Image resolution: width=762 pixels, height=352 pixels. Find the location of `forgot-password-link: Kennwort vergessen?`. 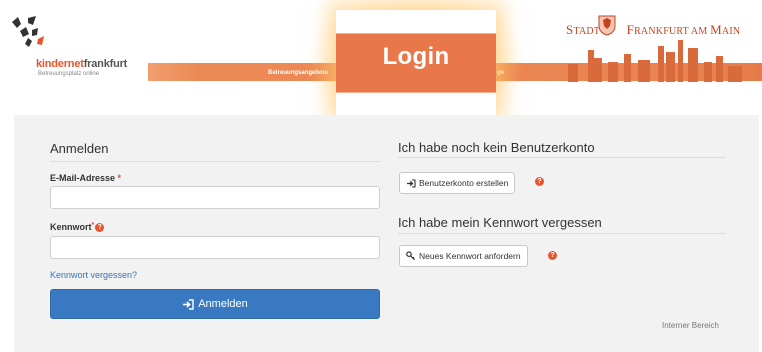

forgot-password-link: Kennwort vergessen? is located at coordinates (93, 275).